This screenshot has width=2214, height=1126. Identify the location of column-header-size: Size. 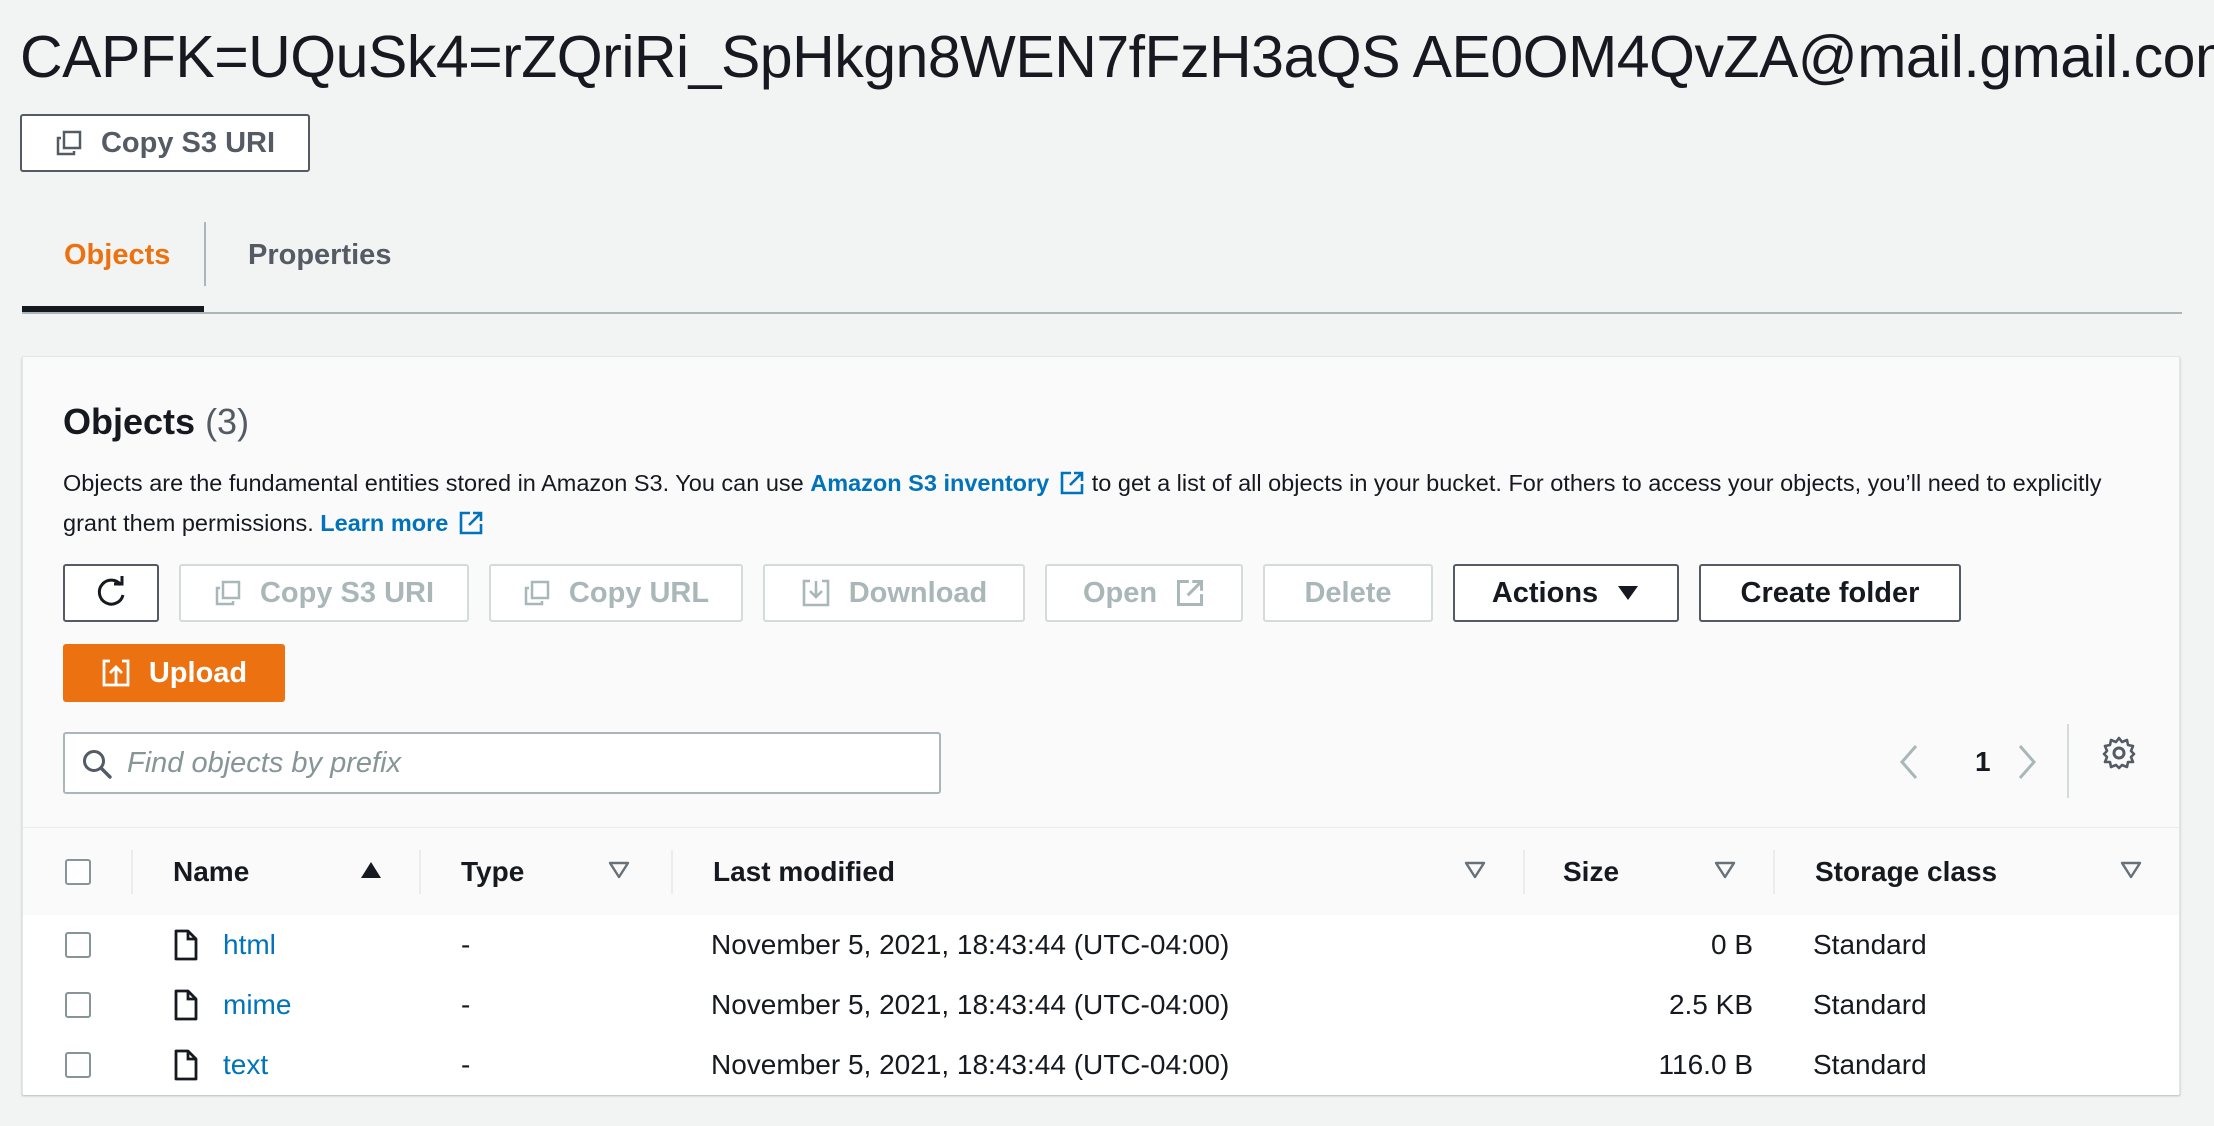
(1591, 872).